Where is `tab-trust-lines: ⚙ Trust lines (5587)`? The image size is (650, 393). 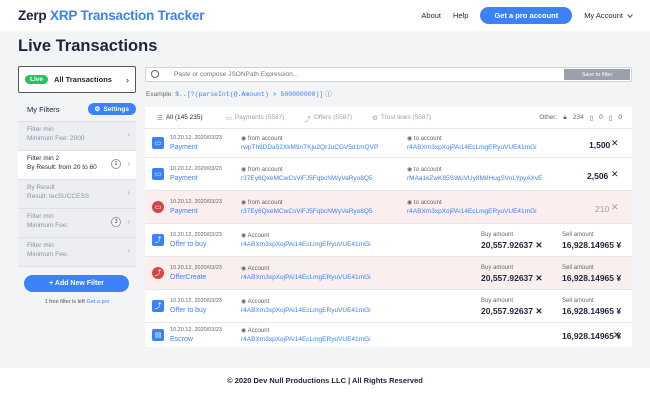
tab-trust-lines: ⚙ Trust lines (5587) is located at coordinates (401, 118).